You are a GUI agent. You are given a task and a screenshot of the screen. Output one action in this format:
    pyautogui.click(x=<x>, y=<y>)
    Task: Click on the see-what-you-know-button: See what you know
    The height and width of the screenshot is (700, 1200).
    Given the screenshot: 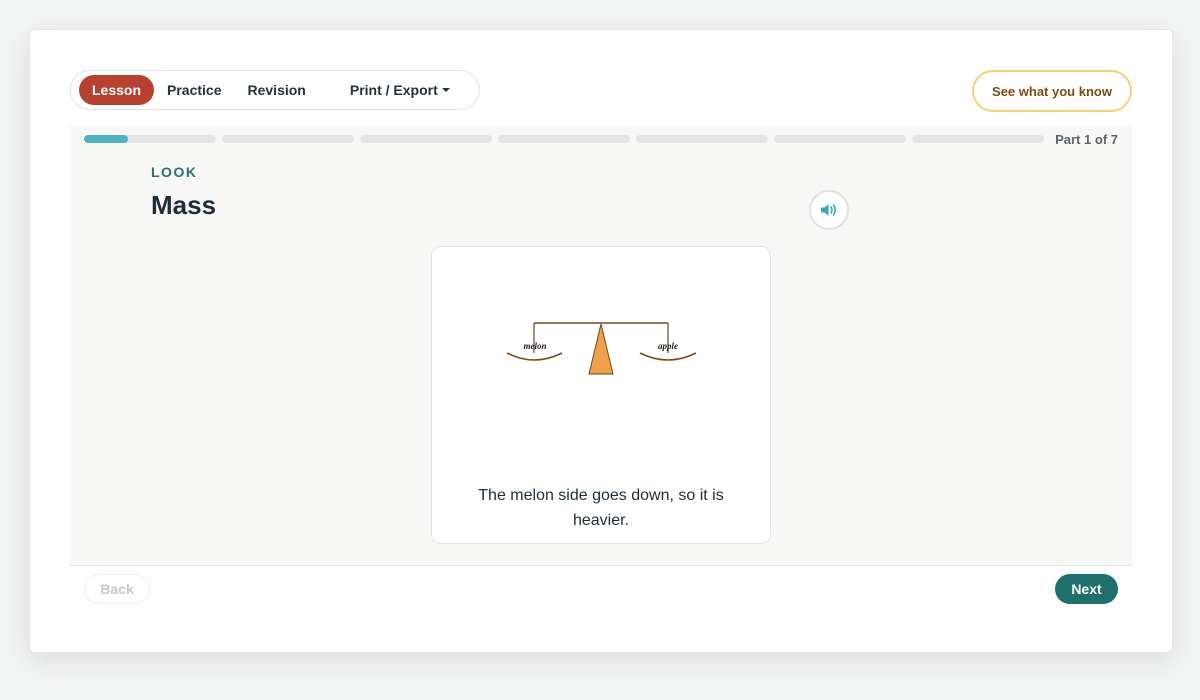 What is the action you would take?
    pyautogui.click(x=1052, y=91)
    